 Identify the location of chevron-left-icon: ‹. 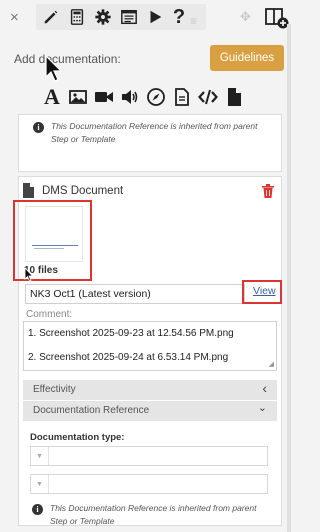
(264, 388).